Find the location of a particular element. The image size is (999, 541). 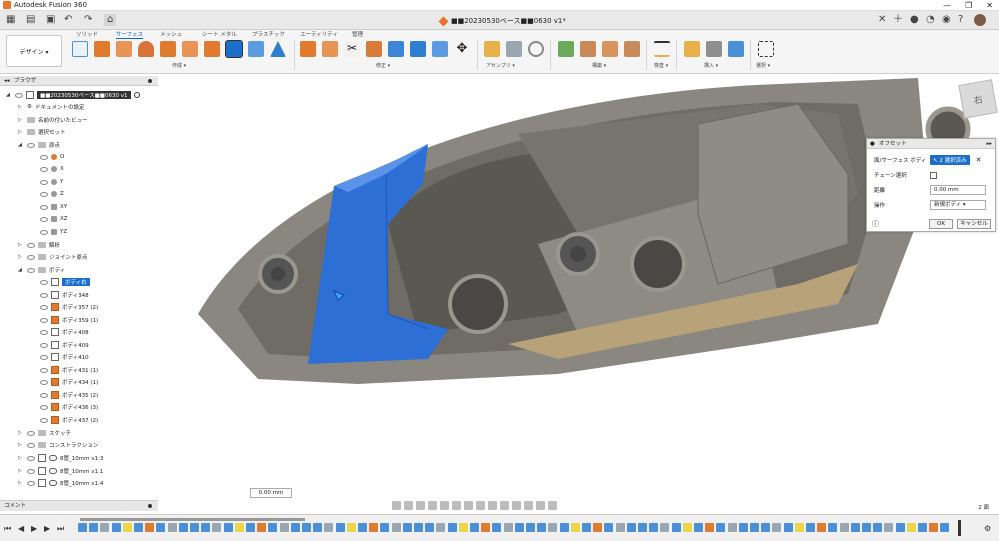

sweep-icon is located at coordinates (146, 49).